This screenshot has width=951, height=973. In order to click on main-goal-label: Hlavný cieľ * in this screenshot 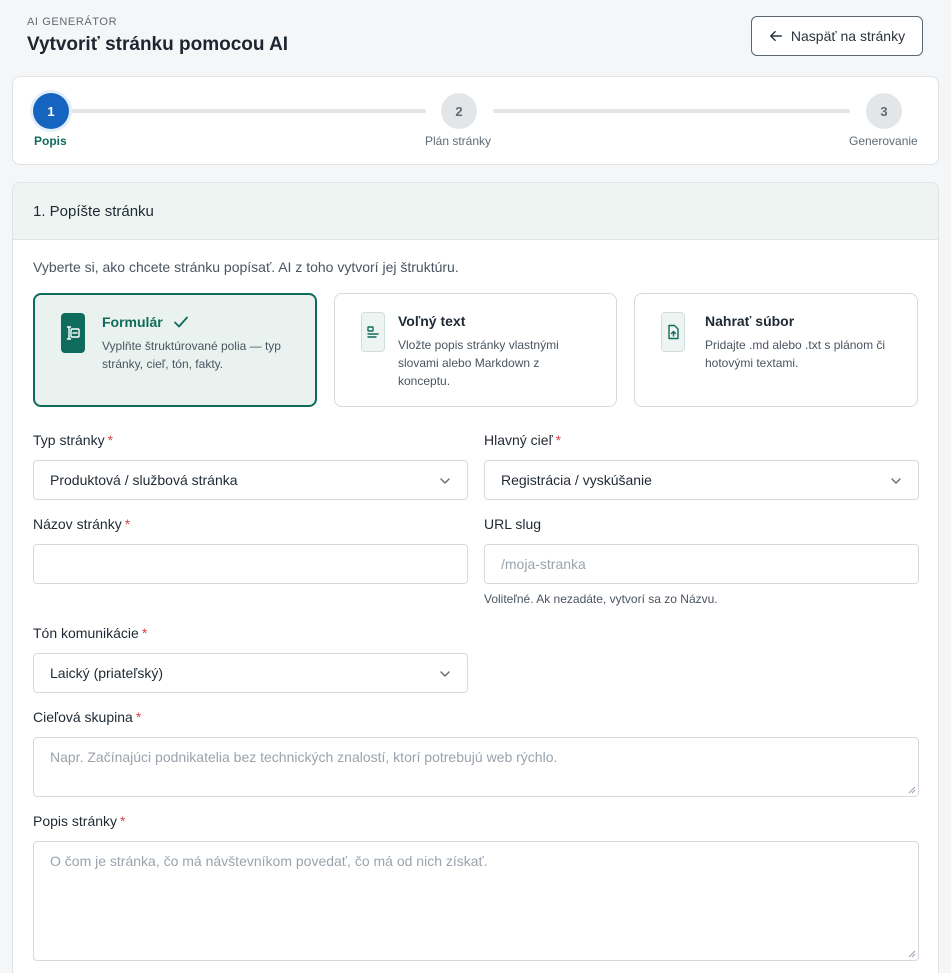, I will do `click(522, 440)`.